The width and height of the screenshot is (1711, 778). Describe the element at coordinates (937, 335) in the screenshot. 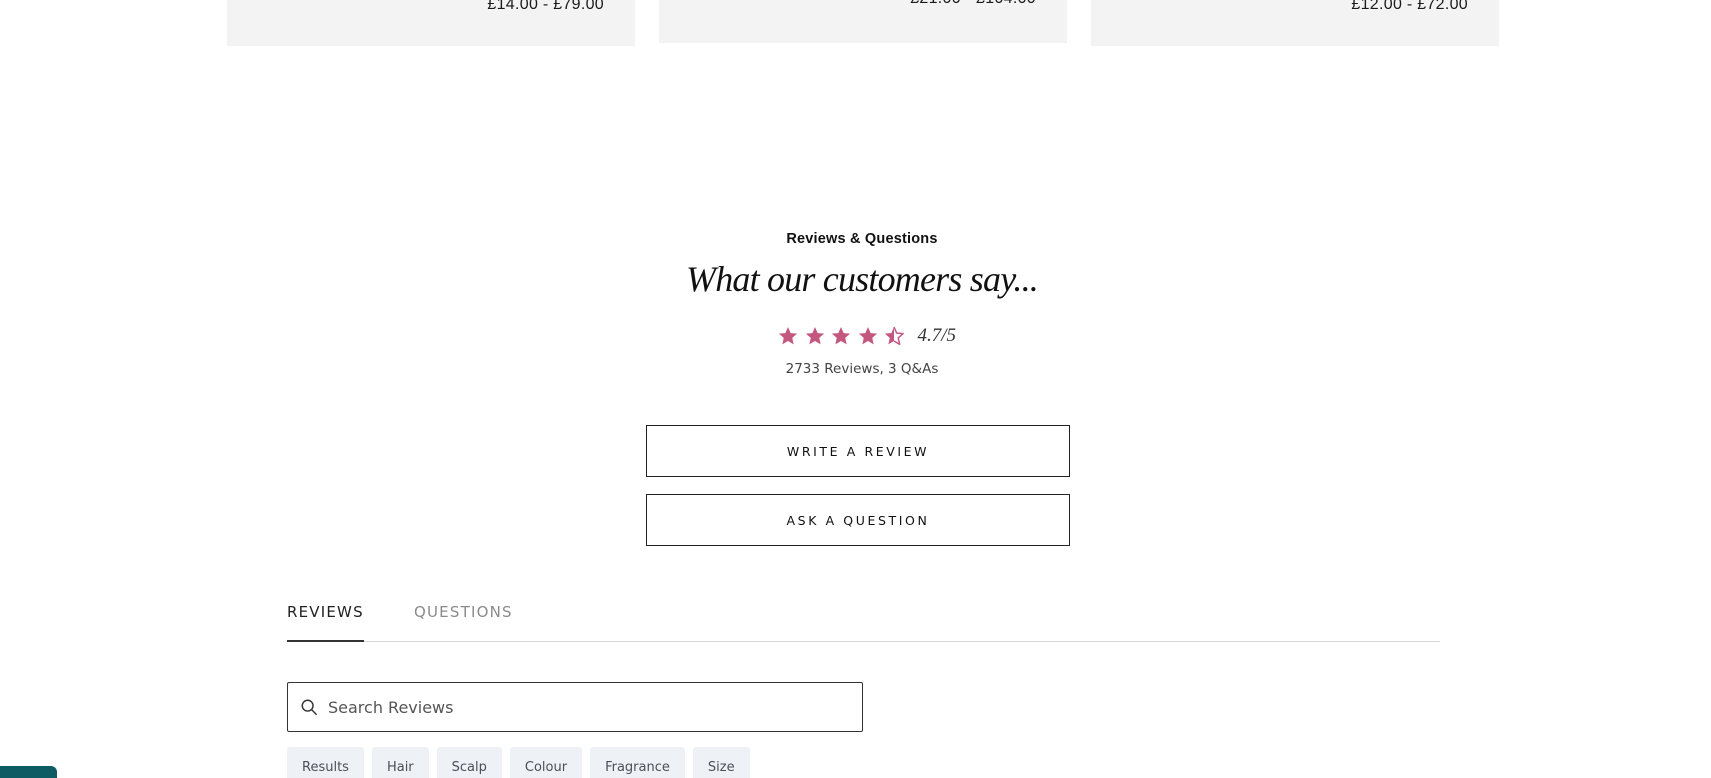

I see `rating-value: 4.7/5` at that location.